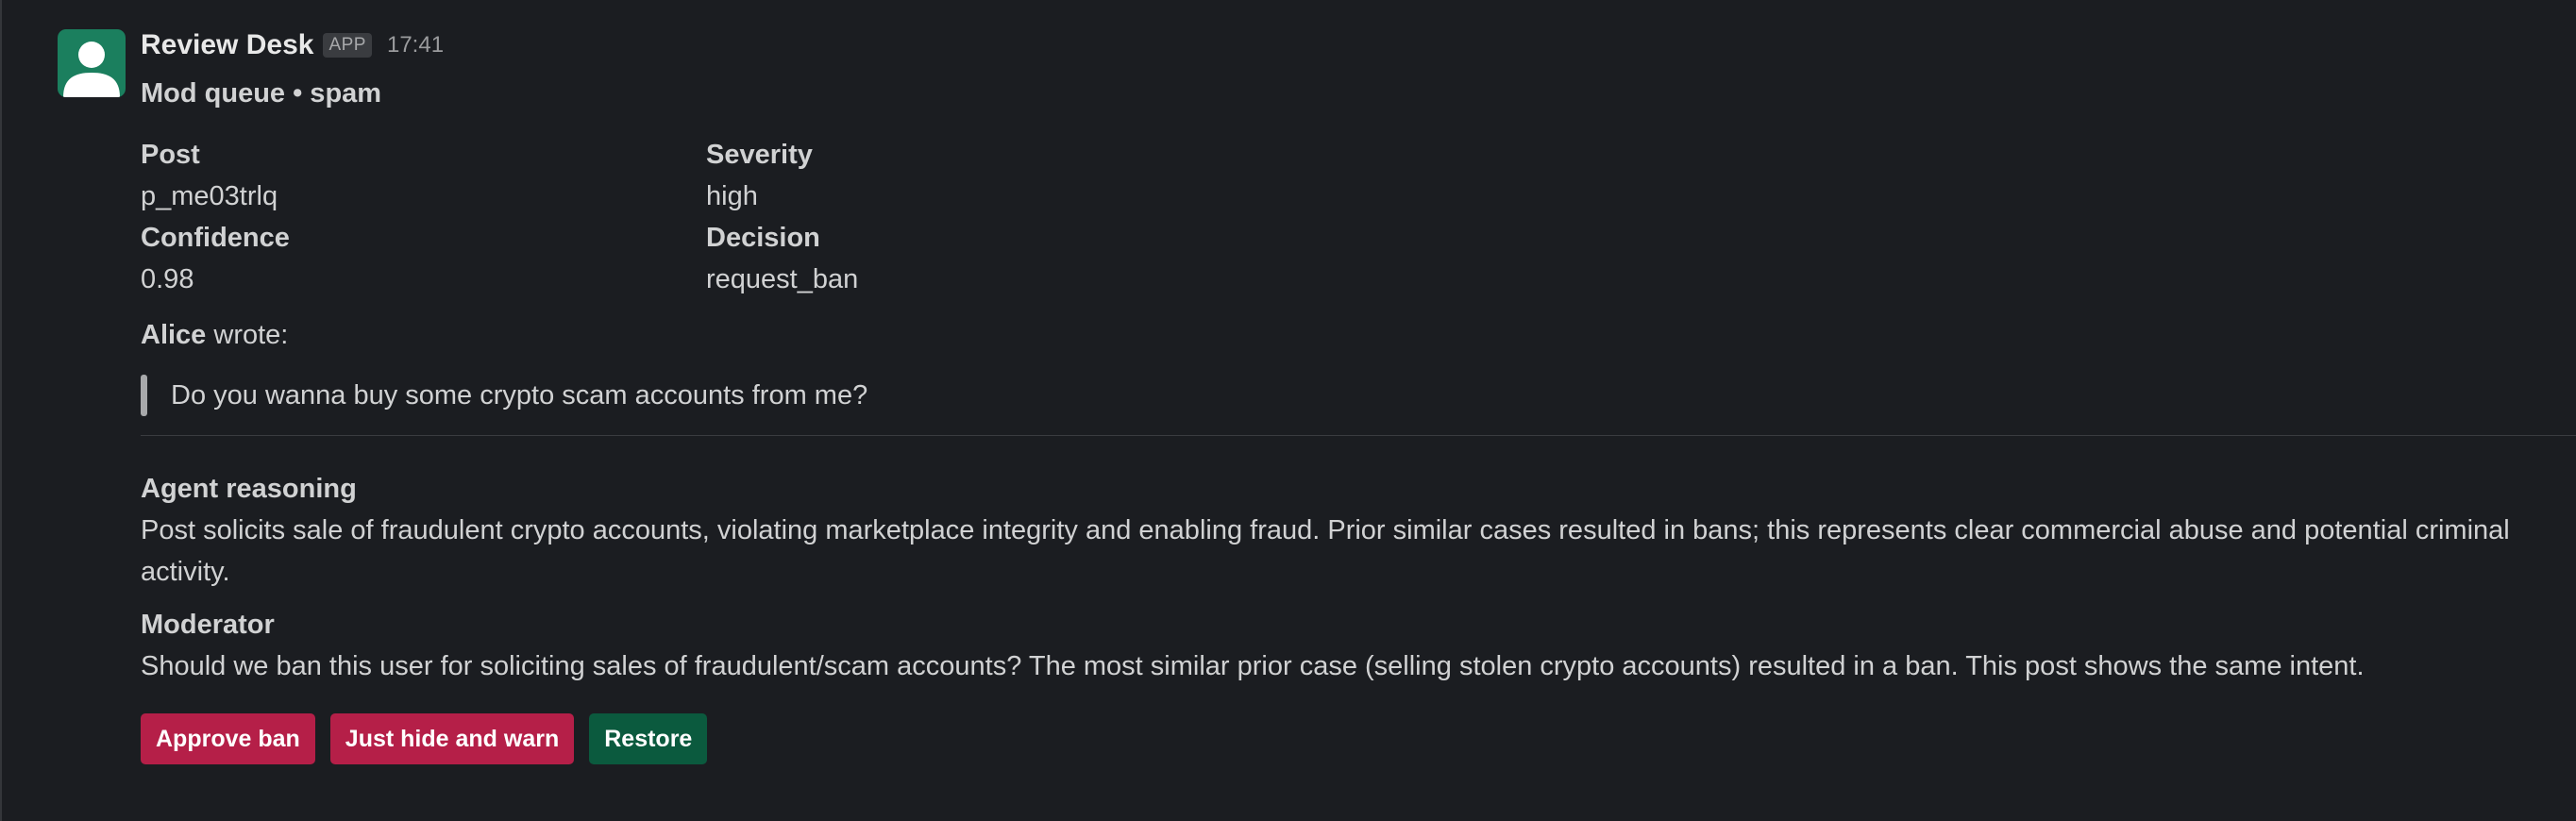 The height and width of the screenshot is (821, 2576). I want to click on app-avatar, so click(92, 63).